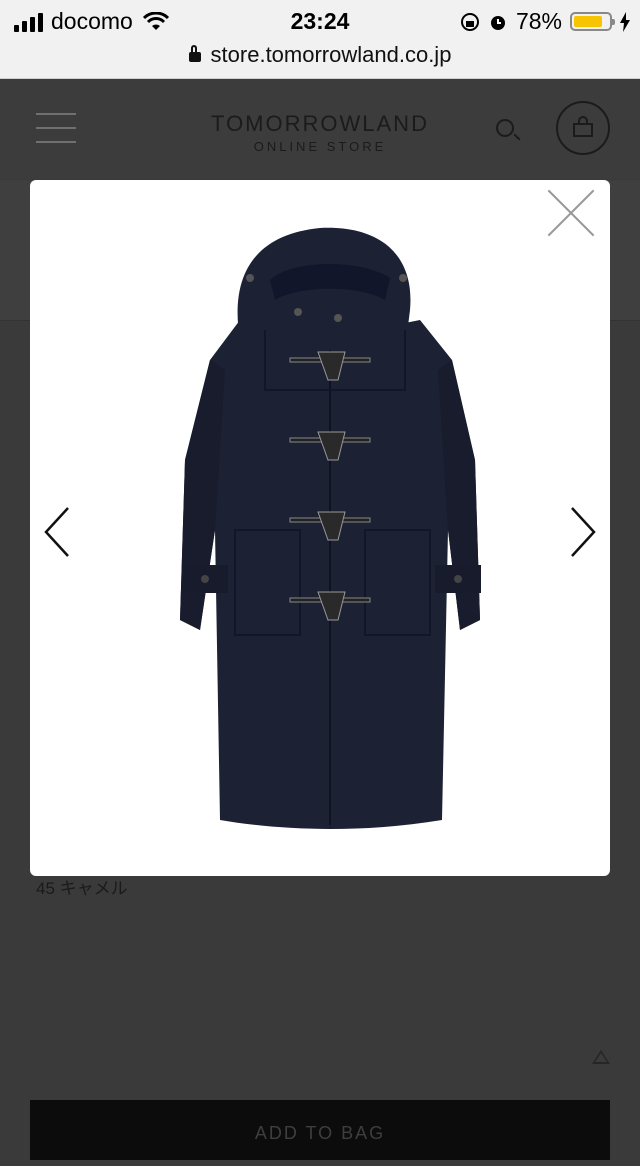  Describe the element at coordinates (331, 54) in the screenshot. I see `url-text: store.tomorrowland.co.jp` at that location.